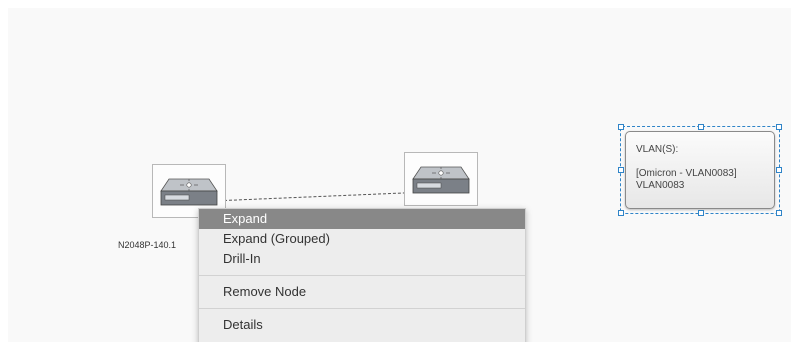 Image resolution: width=799 pixels, height=342 pixels. What do you see at coordinates (147, 245) in the screenshot?
I see `node-label: N2048P-140.1` at bounding box center [147, 245].